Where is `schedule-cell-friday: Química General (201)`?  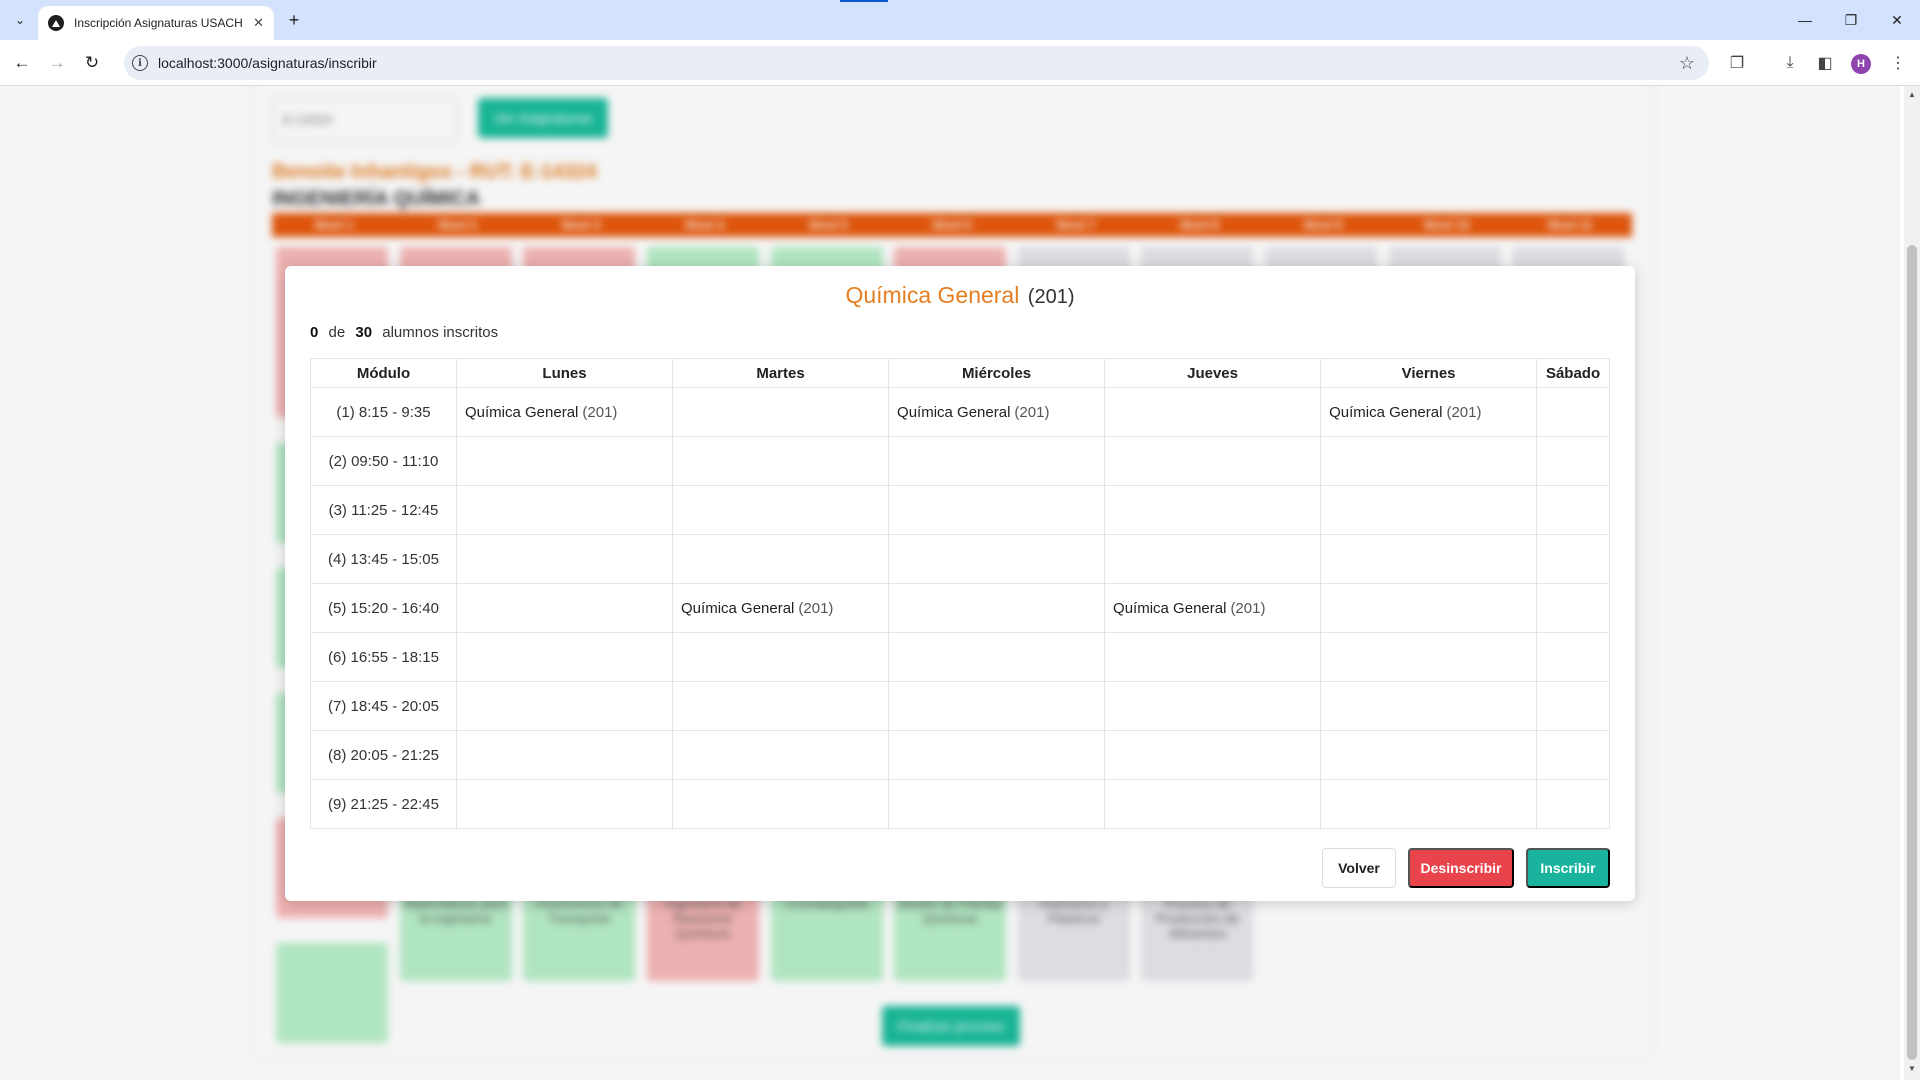 schedule-cell-friday: Química General (201) is located at coordinates (1429, 412).